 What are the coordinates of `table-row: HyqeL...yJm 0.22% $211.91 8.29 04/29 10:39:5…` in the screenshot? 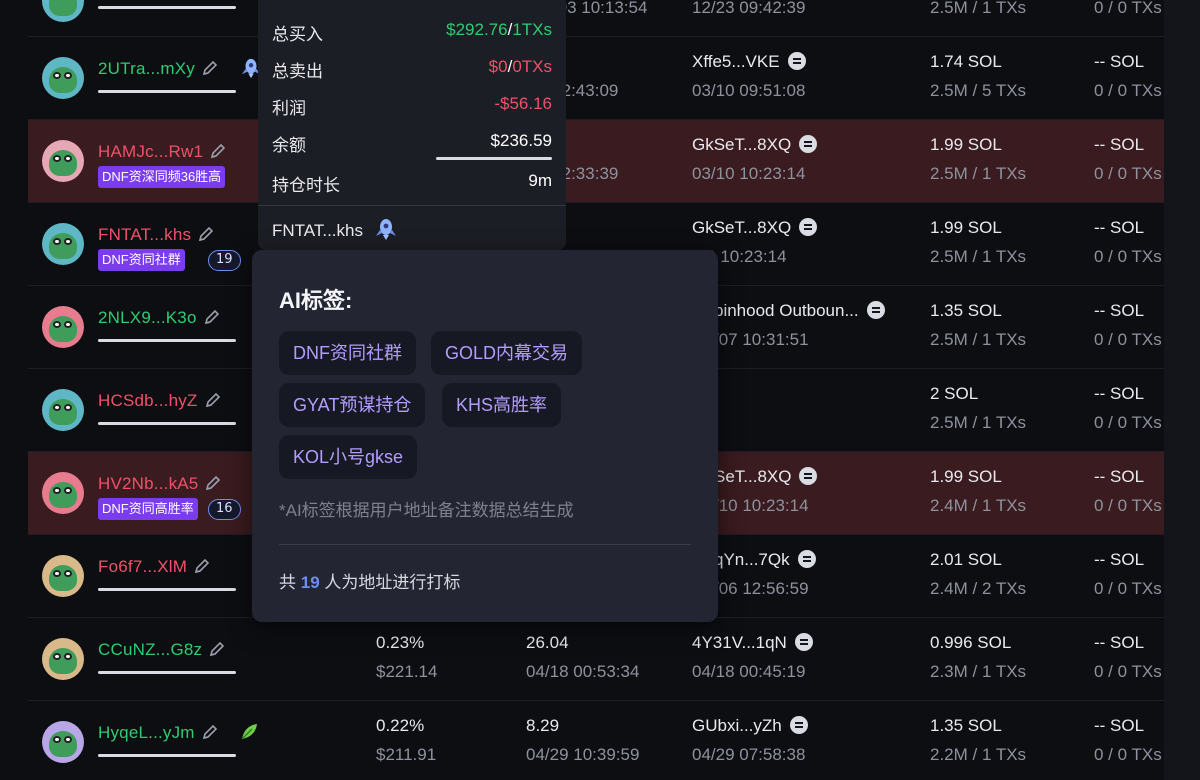 It's located at (597, 740).